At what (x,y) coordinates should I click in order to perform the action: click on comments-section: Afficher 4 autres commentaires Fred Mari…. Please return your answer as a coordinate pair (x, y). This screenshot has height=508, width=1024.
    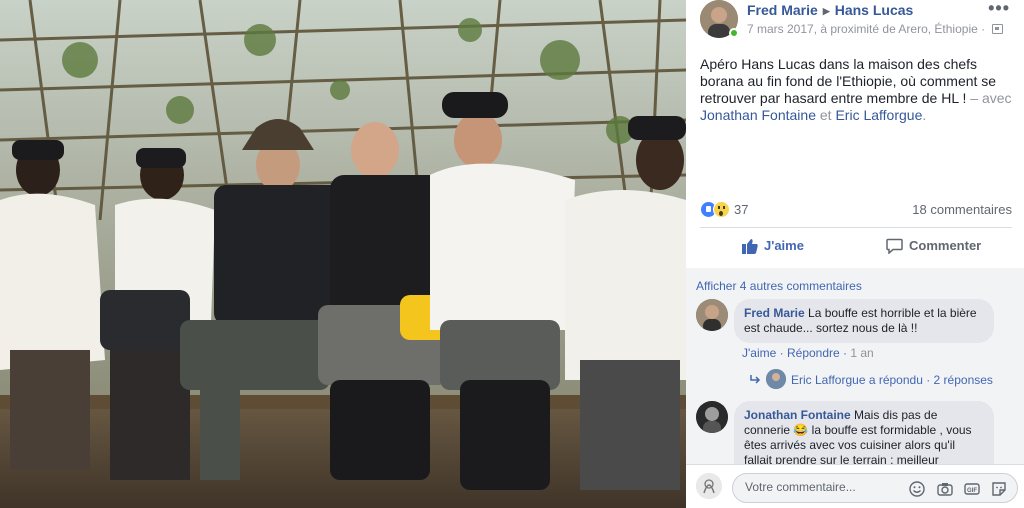
    Looking at the image, I should click on (855, 366).